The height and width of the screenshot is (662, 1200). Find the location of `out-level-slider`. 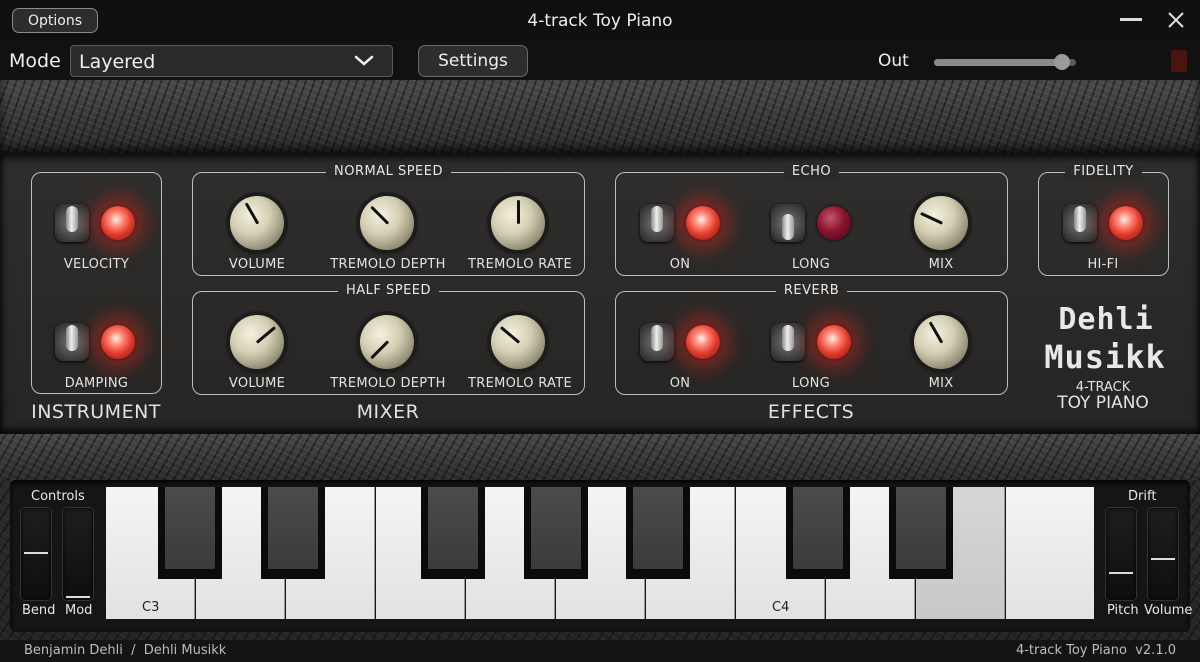

out-level-slider is located at coordinates (1005, 62).